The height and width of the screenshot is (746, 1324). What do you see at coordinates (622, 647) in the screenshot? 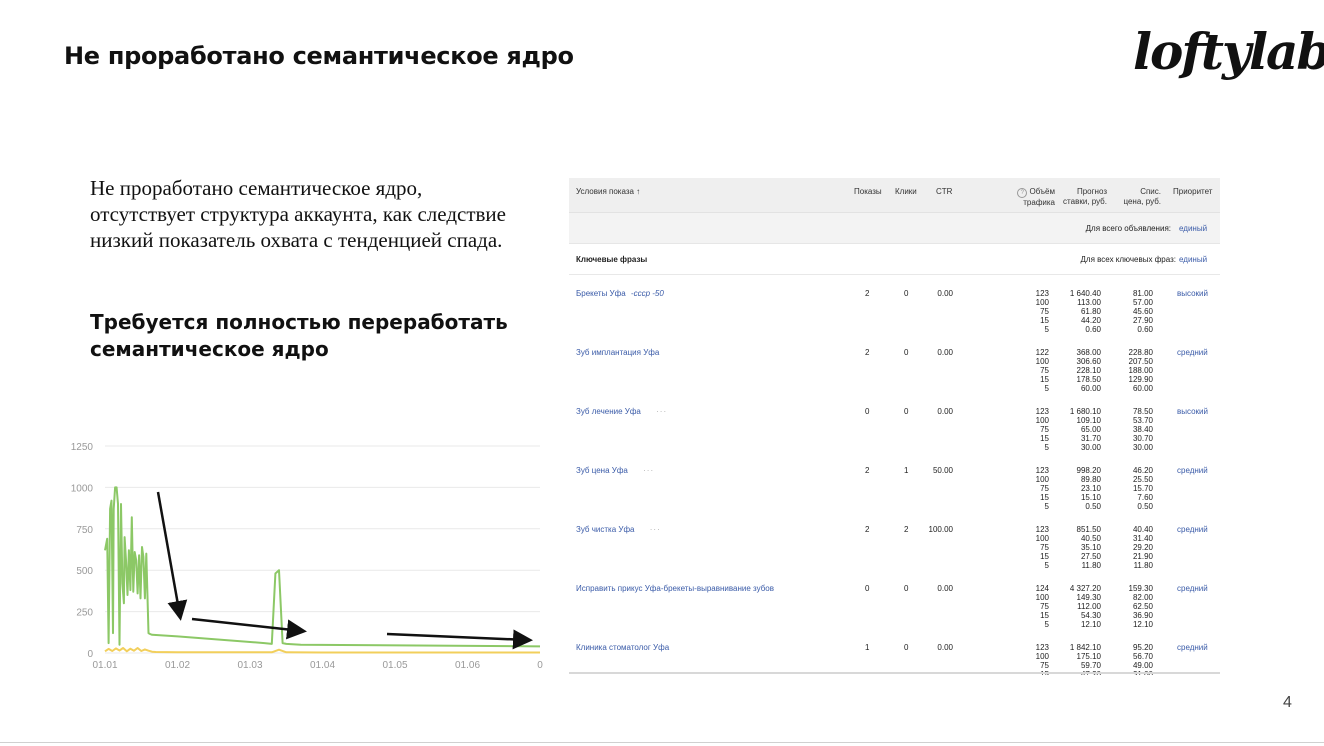
I see `keyword-link: Клиника стоматолог Уфа` at bounding box center [622, 647].